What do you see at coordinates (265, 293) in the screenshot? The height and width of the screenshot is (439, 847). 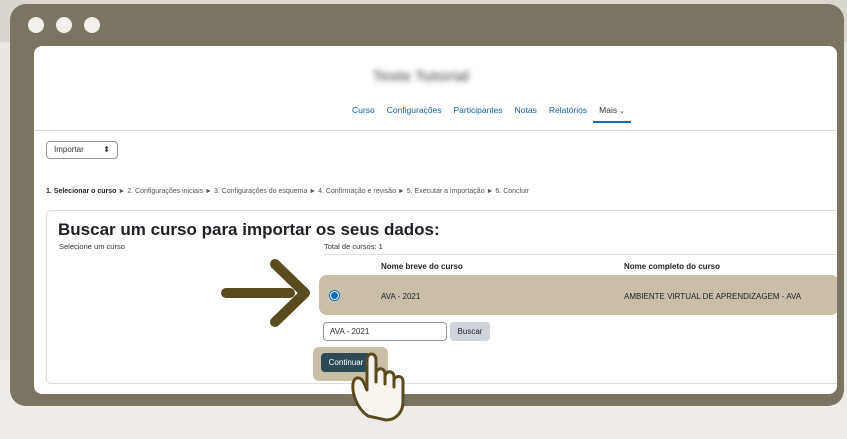 I see `arrow-right-icon` at bounding box center [265, 293].